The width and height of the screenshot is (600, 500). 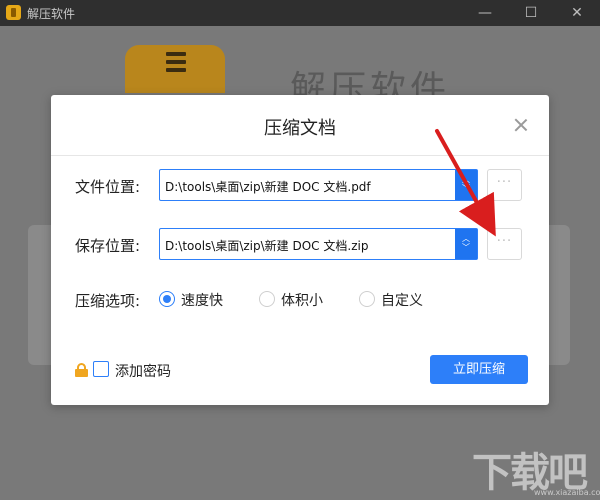 I want to click on zip-archive-stripes, so click(x=176, y=67).